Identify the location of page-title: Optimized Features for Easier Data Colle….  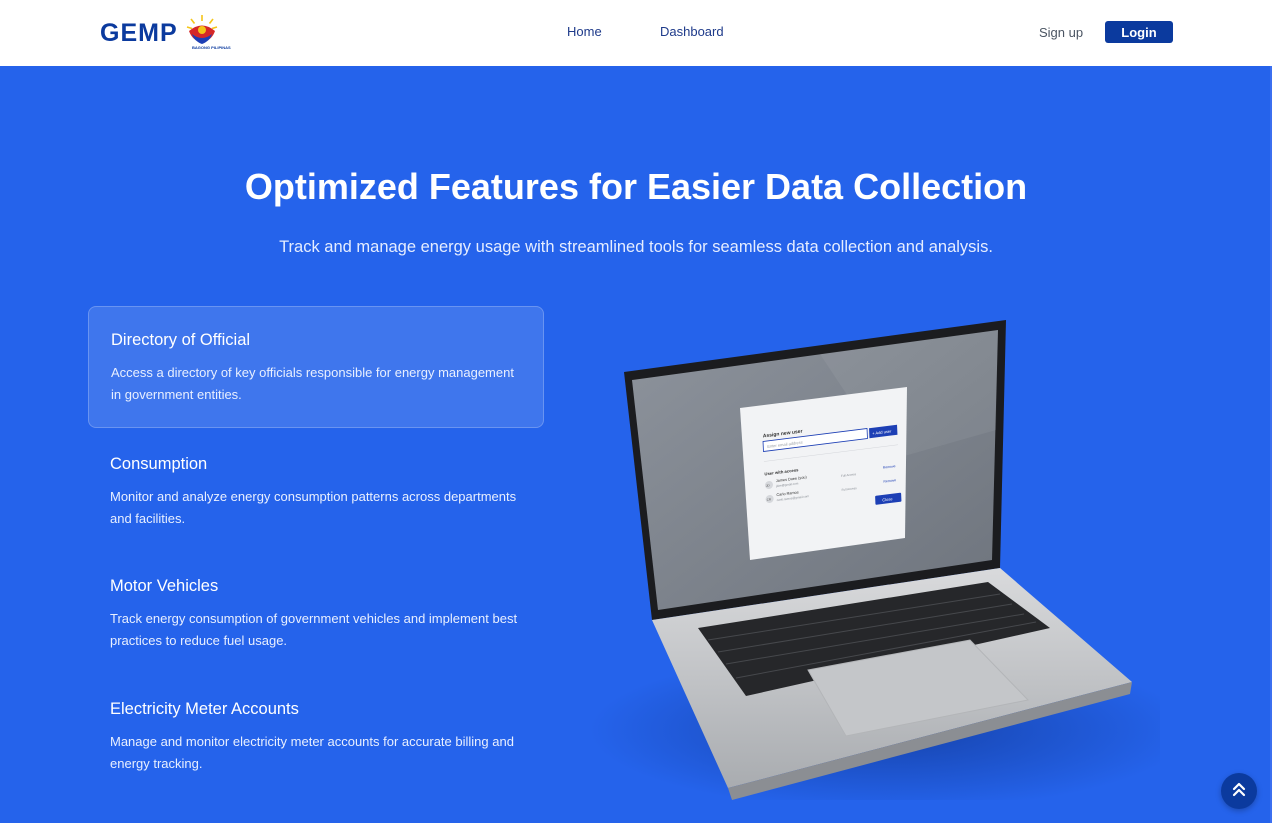
(636, 186).